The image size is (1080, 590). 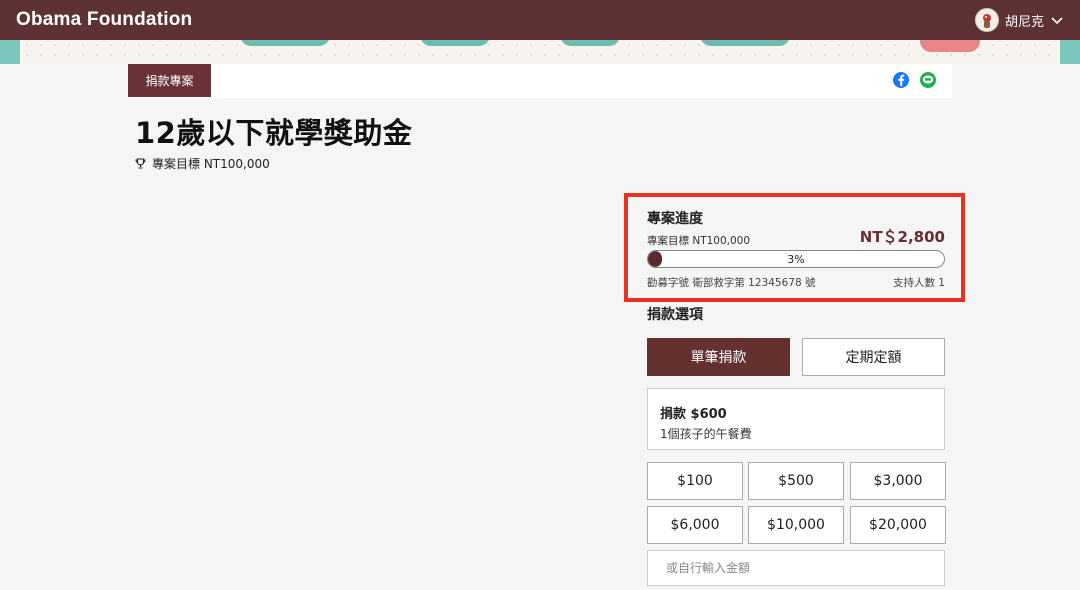 I want to click on project-goal-text: 專案目標 NT100,000, so click(x=211, y=164).